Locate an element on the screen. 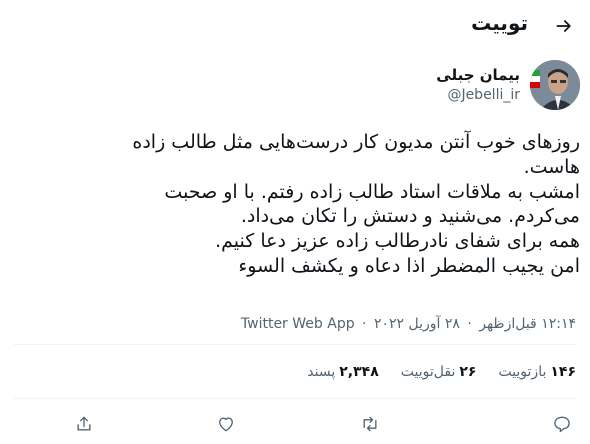 The height and width of the screenshot is (444, 590). tweet-source: Twitter Web App is located at coordinates (298, 324).